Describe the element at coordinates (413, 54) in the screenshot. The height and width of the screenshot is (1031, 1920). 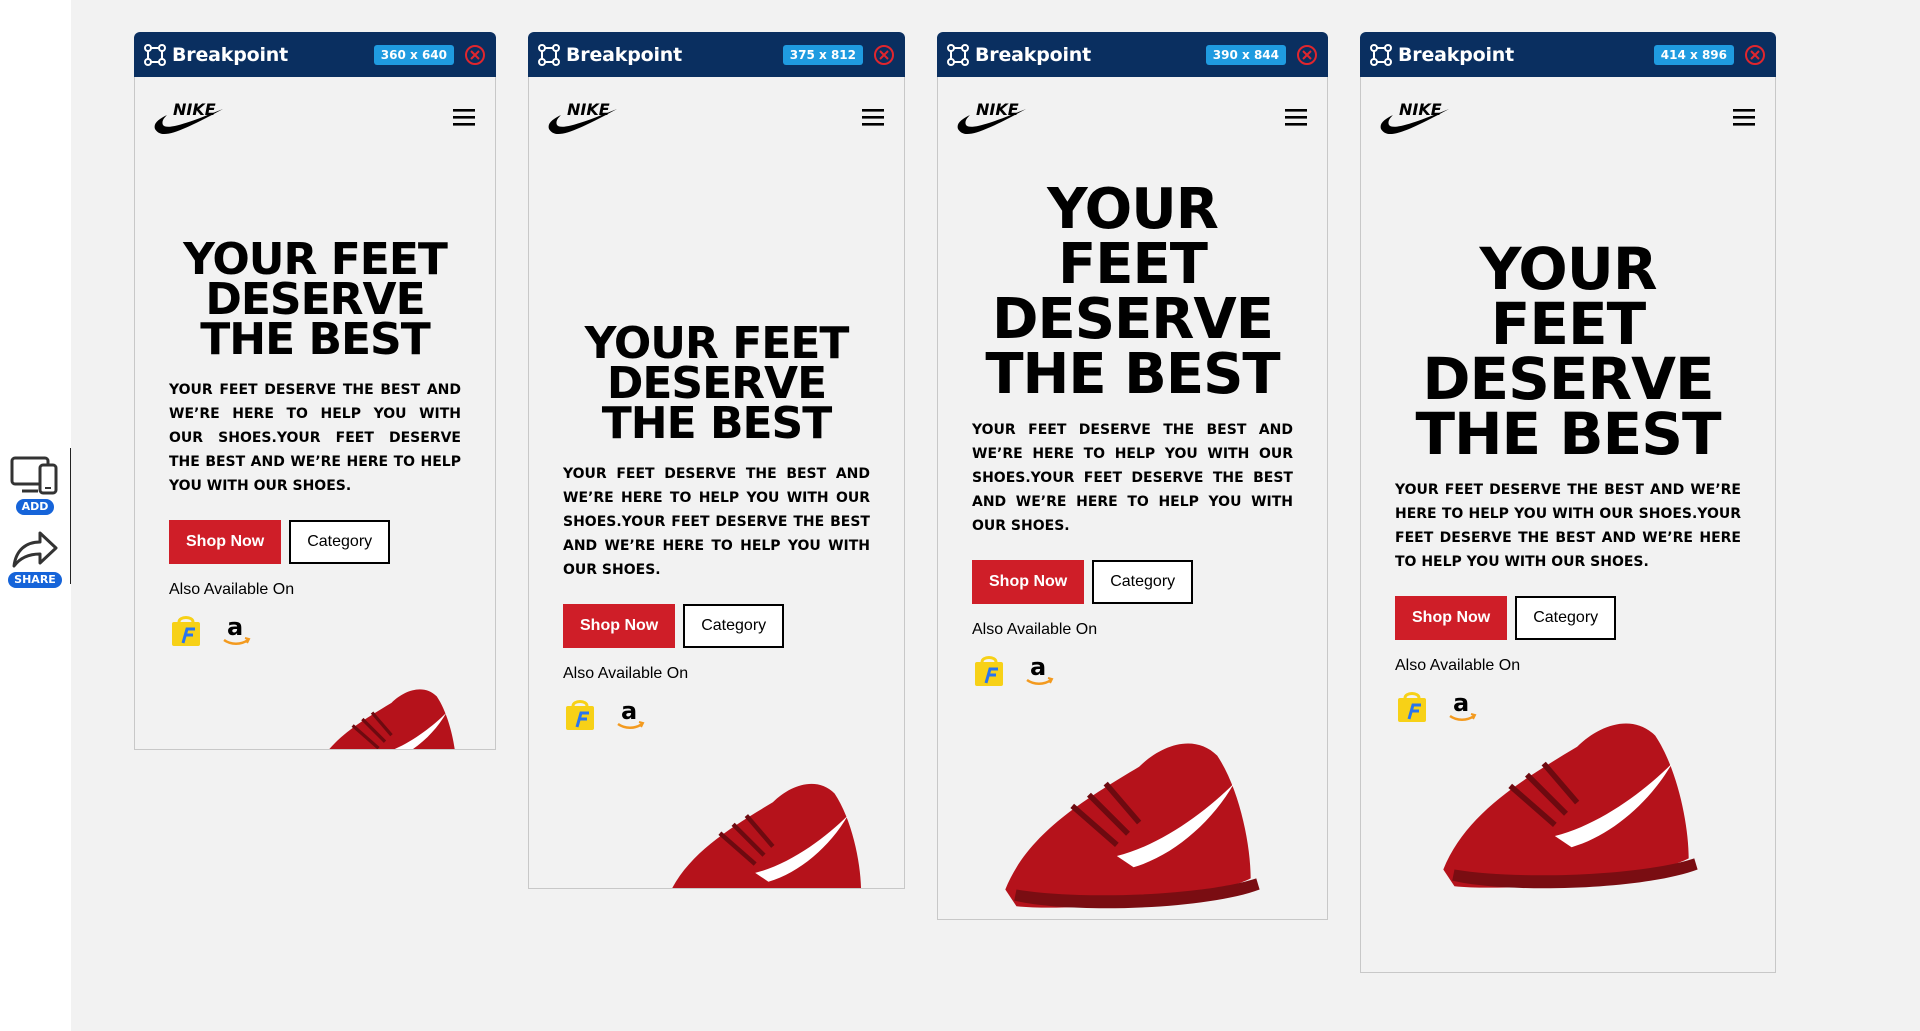
I see `size-badge: 360 x 640` at that location.